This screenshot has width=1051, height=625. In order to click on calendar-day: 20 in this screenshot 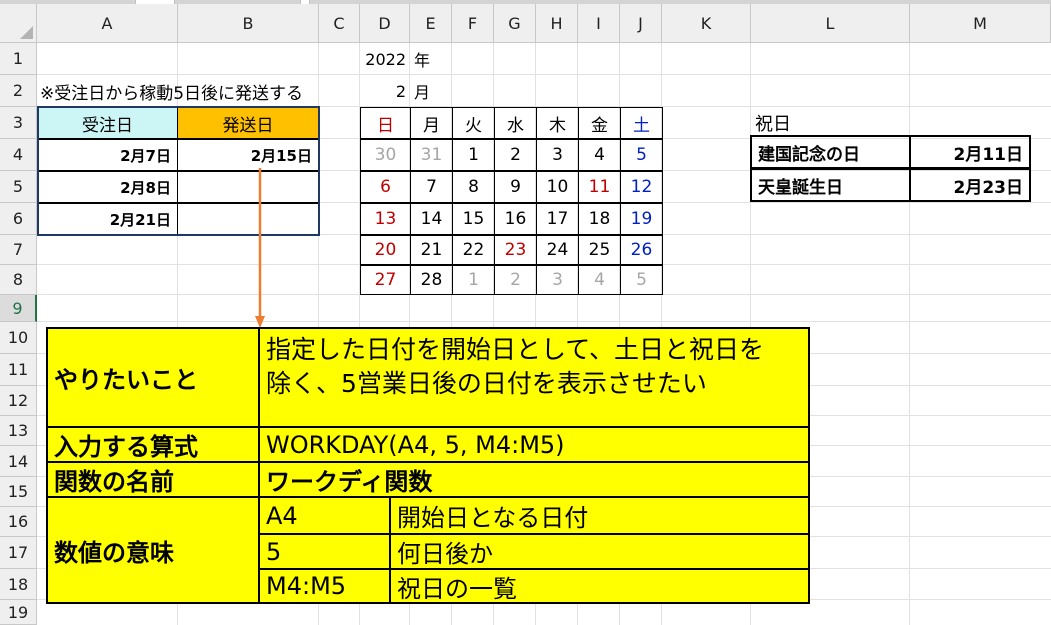, I will do `click(385, 250)`.